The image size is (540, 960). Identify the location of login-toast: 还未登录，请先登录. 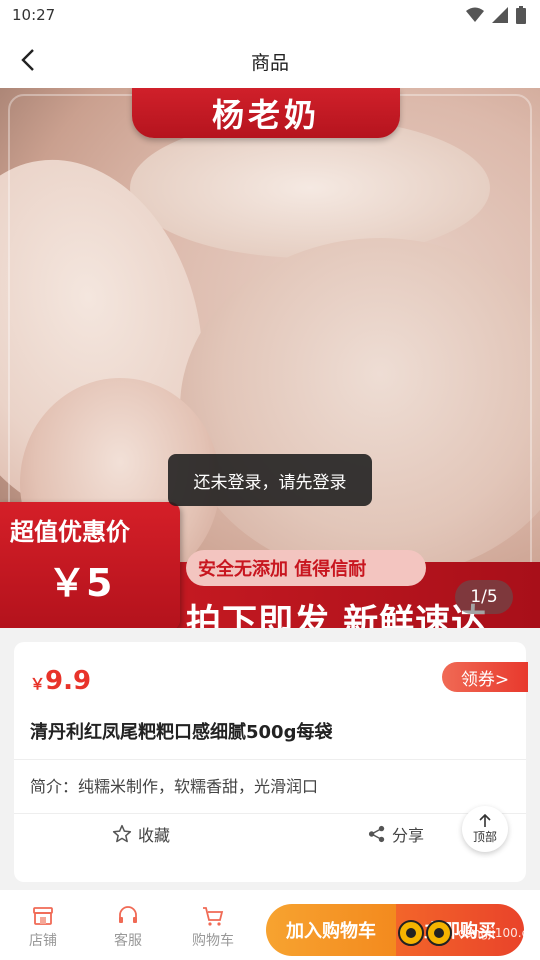
(270, 480).